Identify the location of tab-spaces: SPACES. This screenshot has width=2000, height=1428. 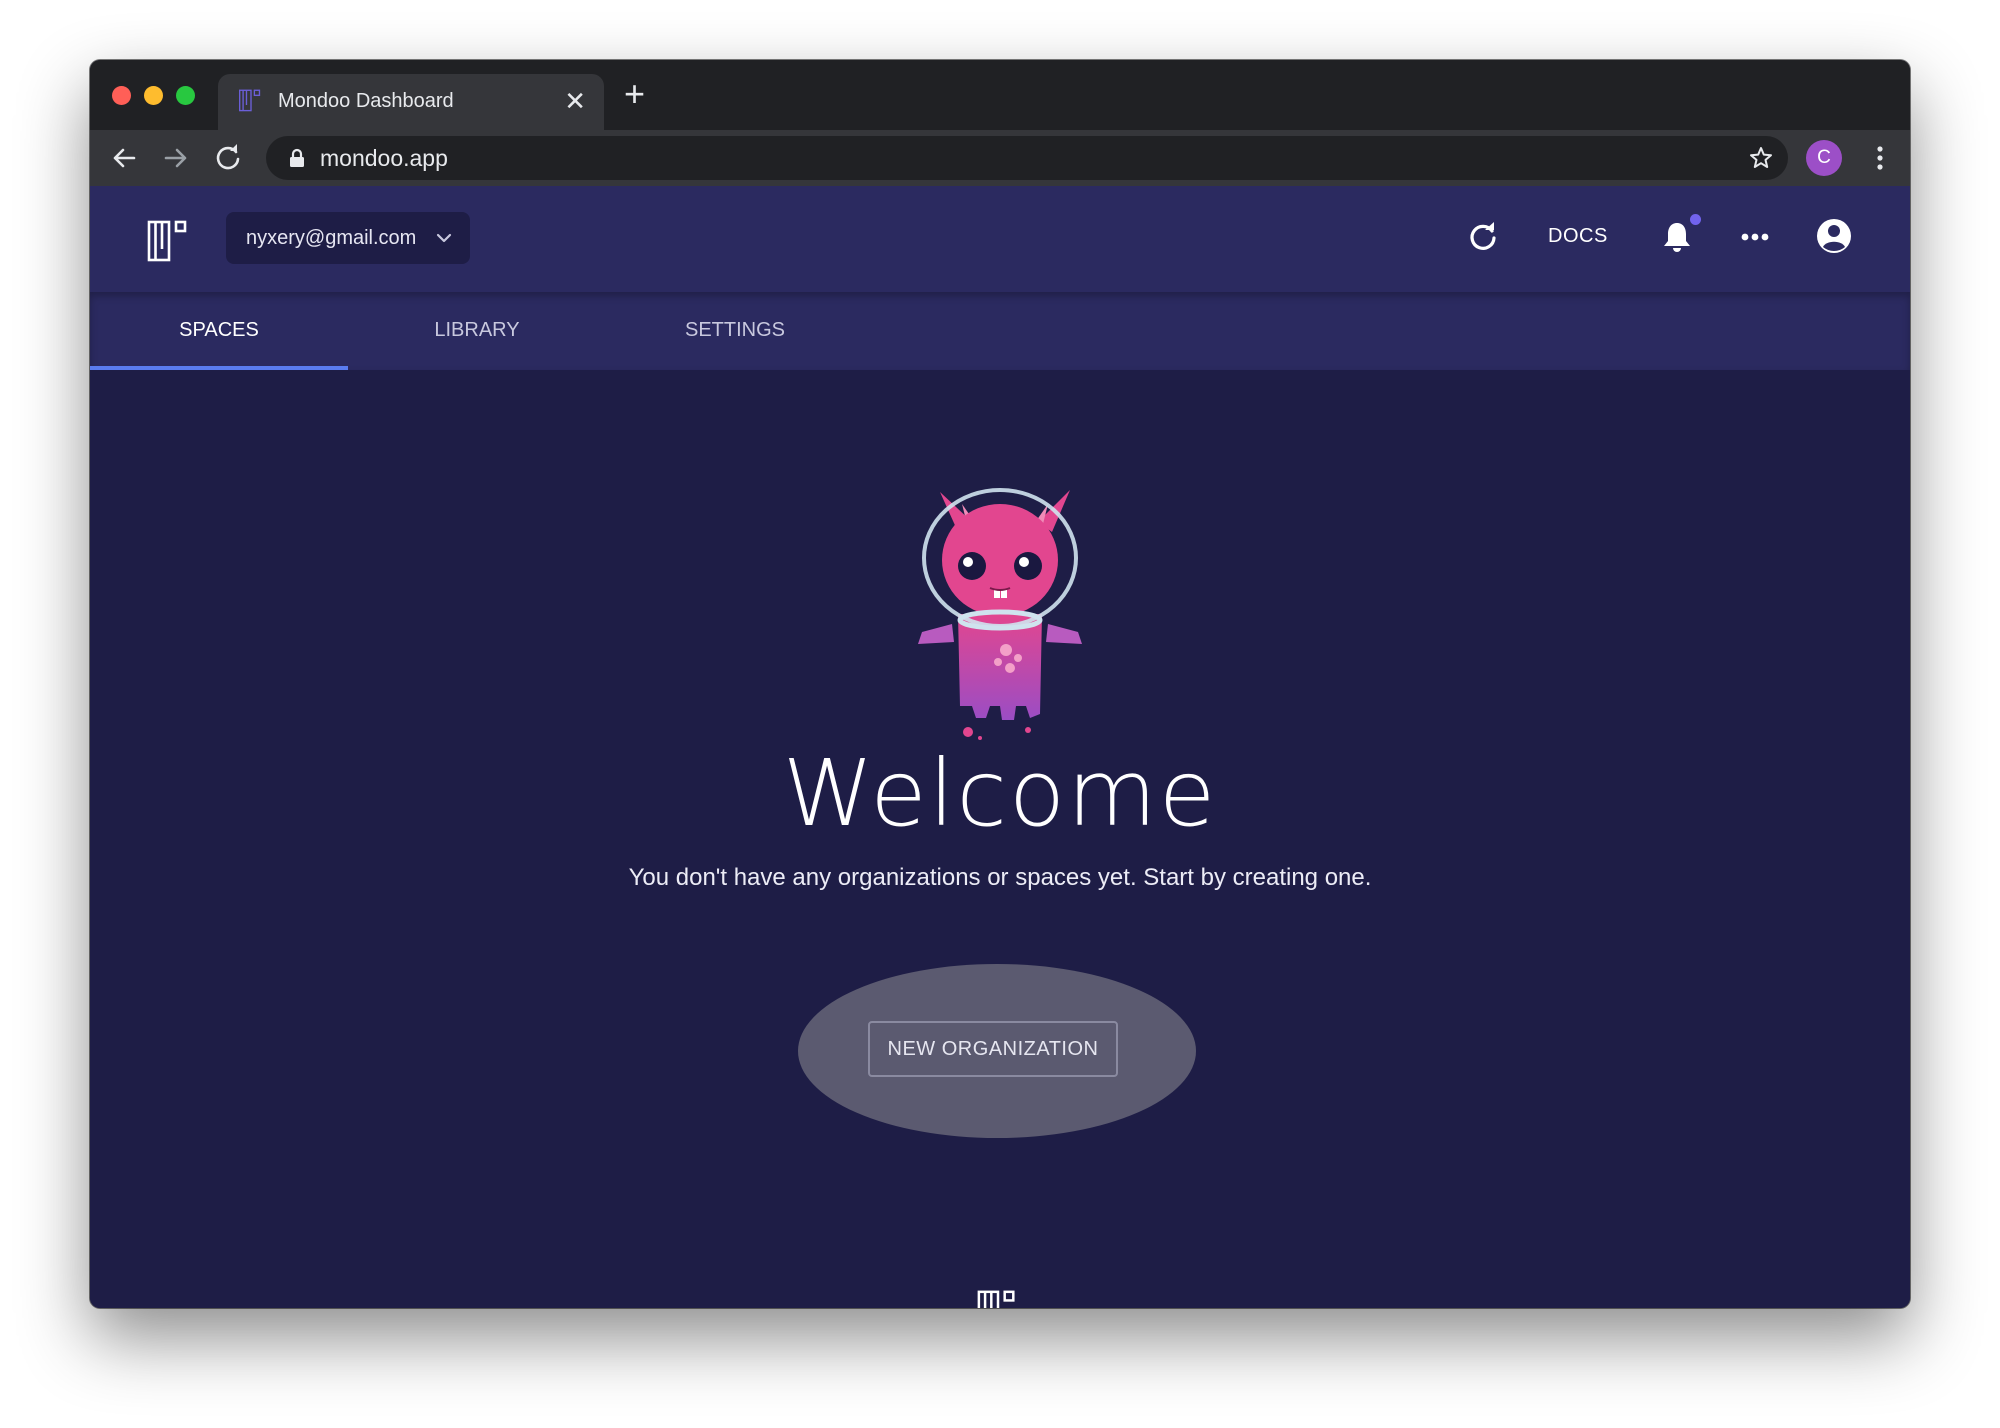
(219, 331).